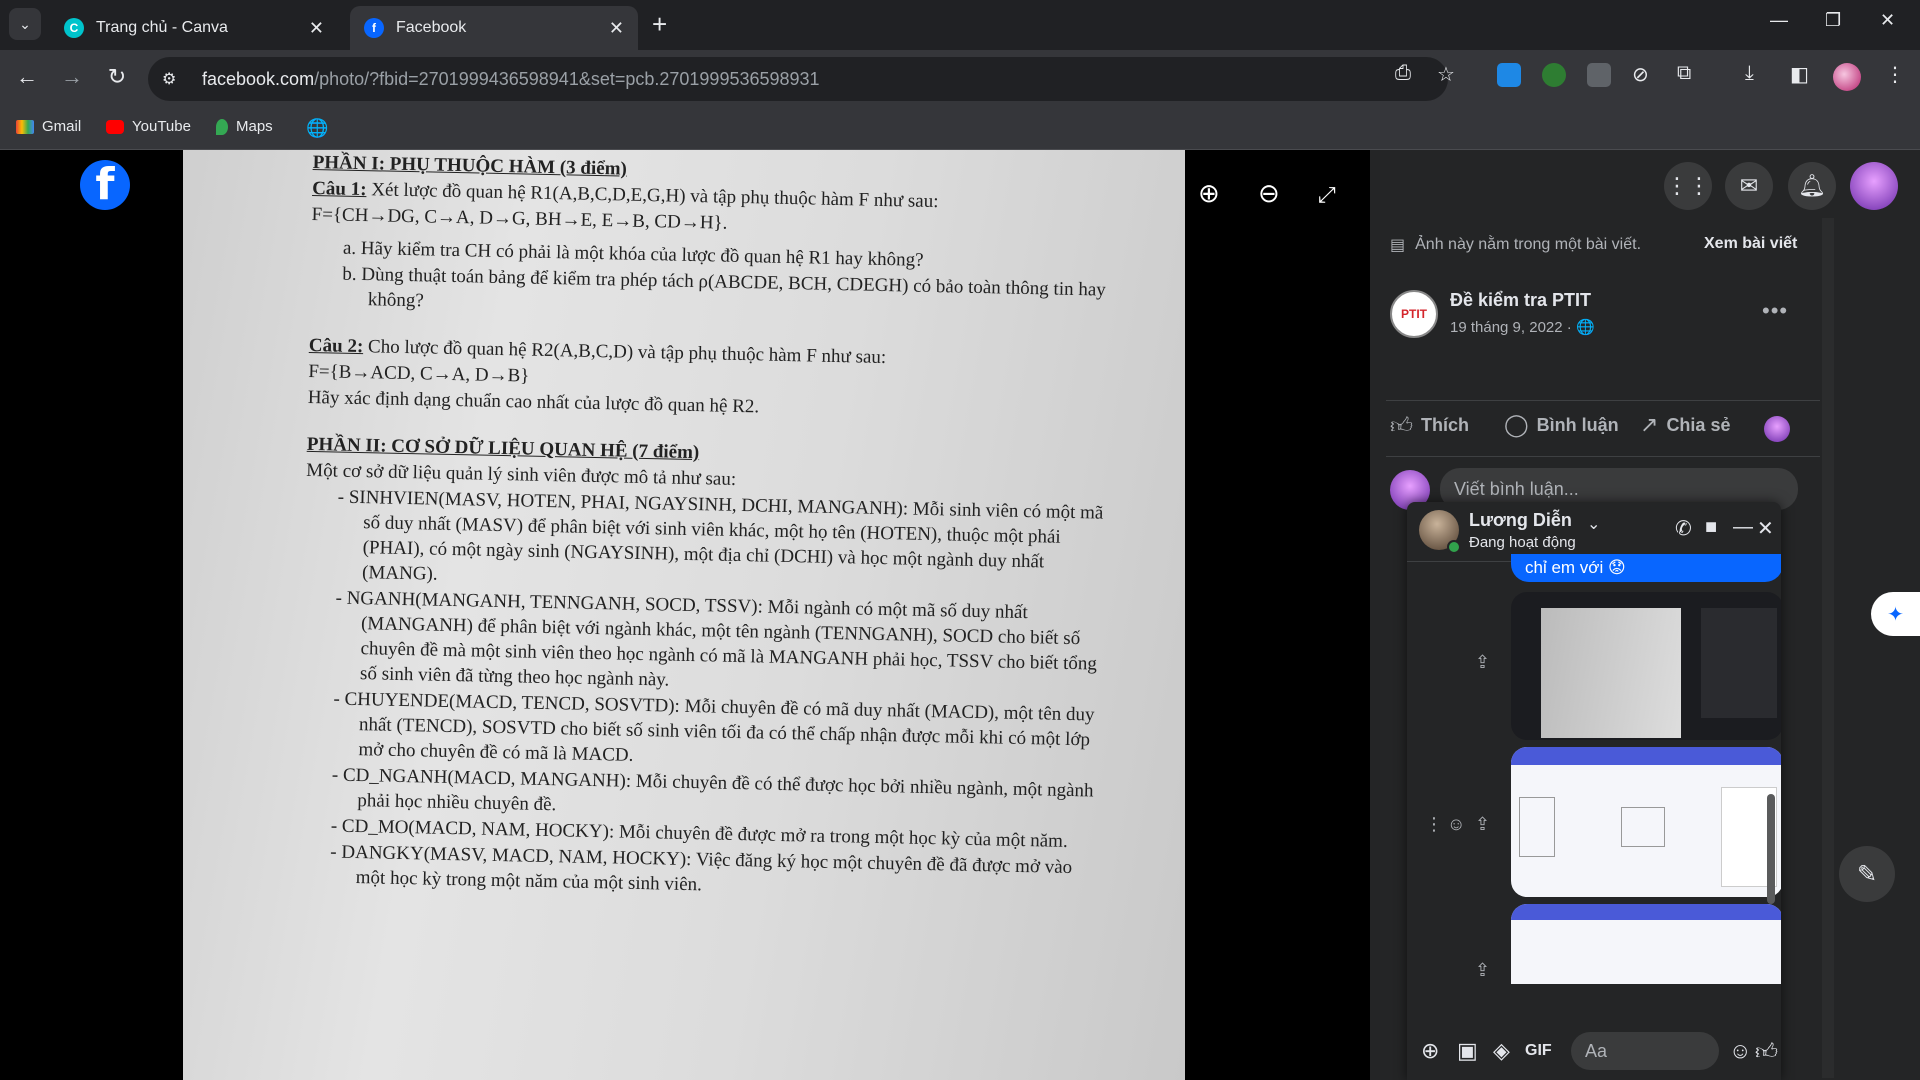  I want to click on tab-search-button: ⌄, so click(25, 24).